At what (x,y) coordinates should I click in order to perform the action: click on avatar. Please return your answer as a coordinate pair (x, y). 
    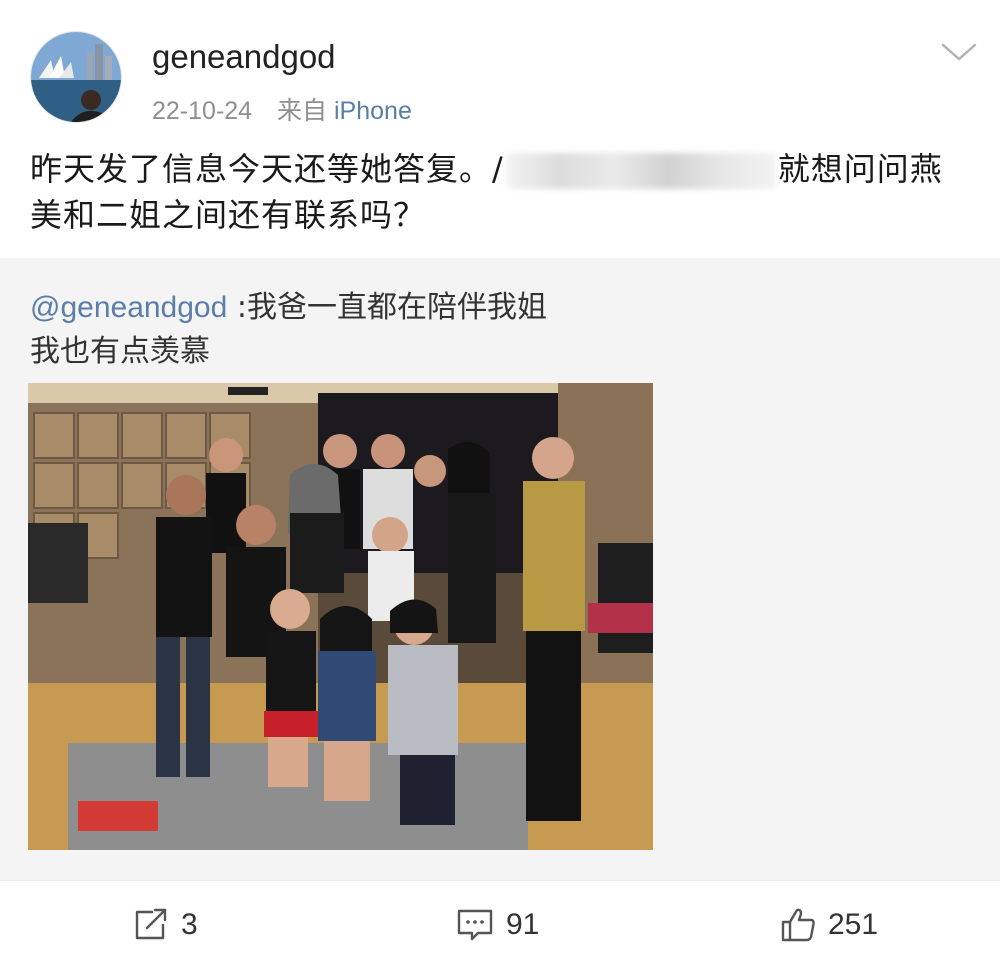
    Looking at the image, I should click on (76, 77).